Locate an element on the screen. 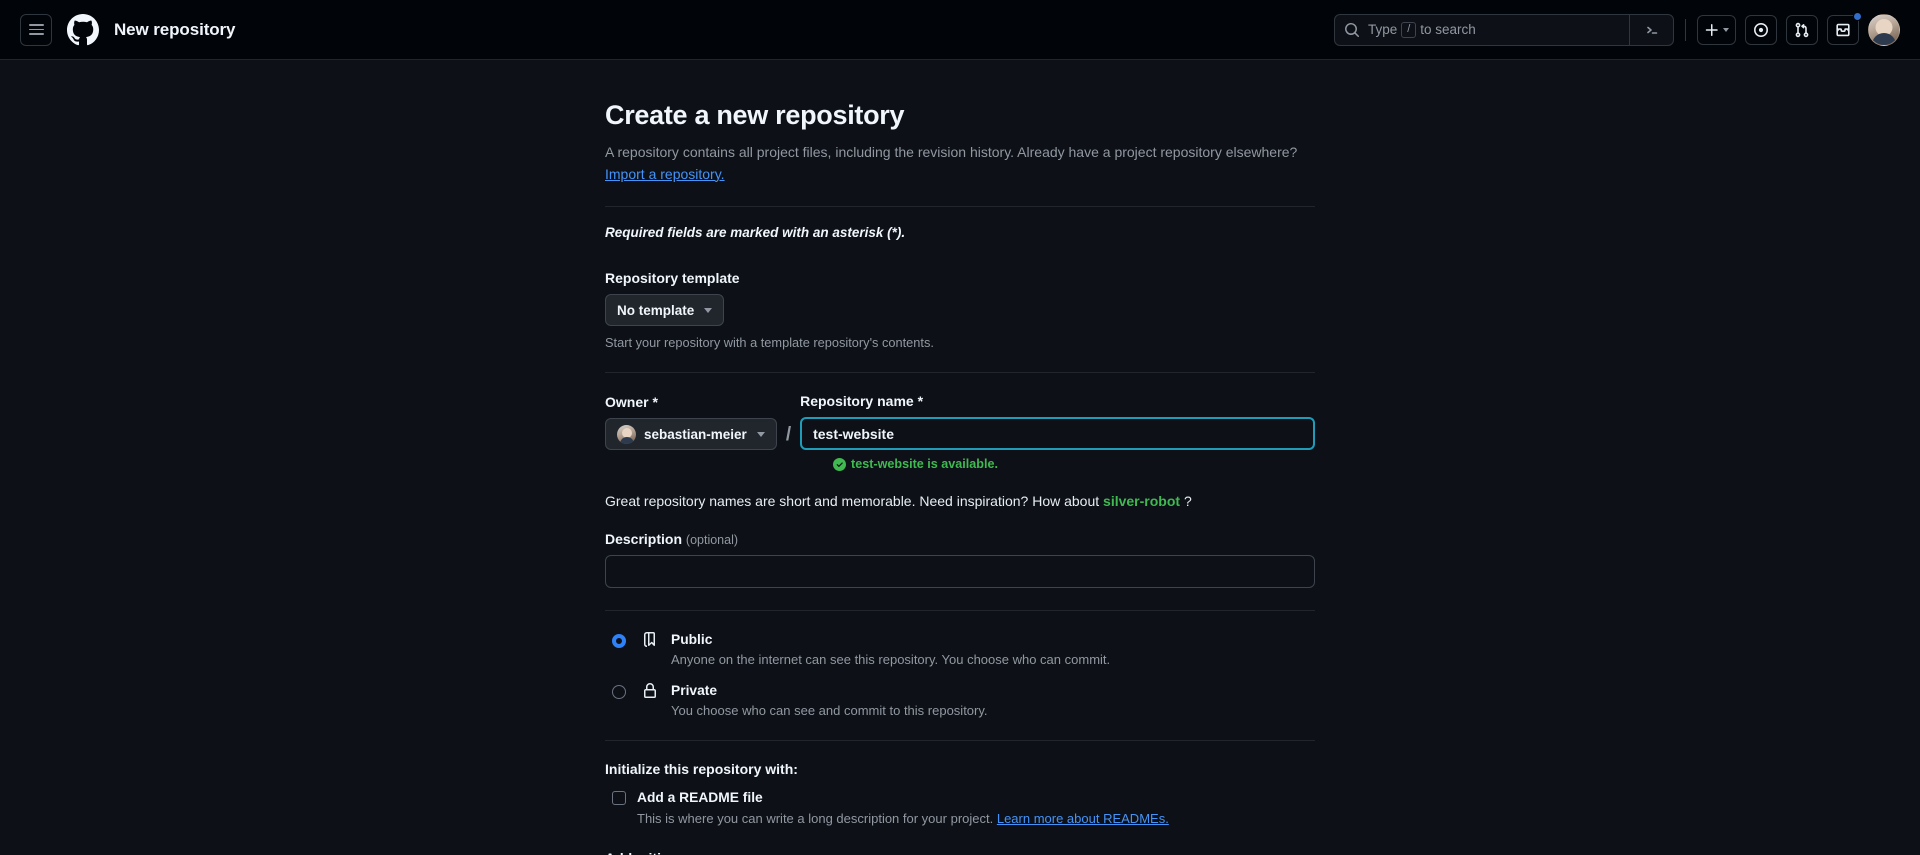  owner-field: Owner * sebastian-meier is located at coordinates (691, 422).